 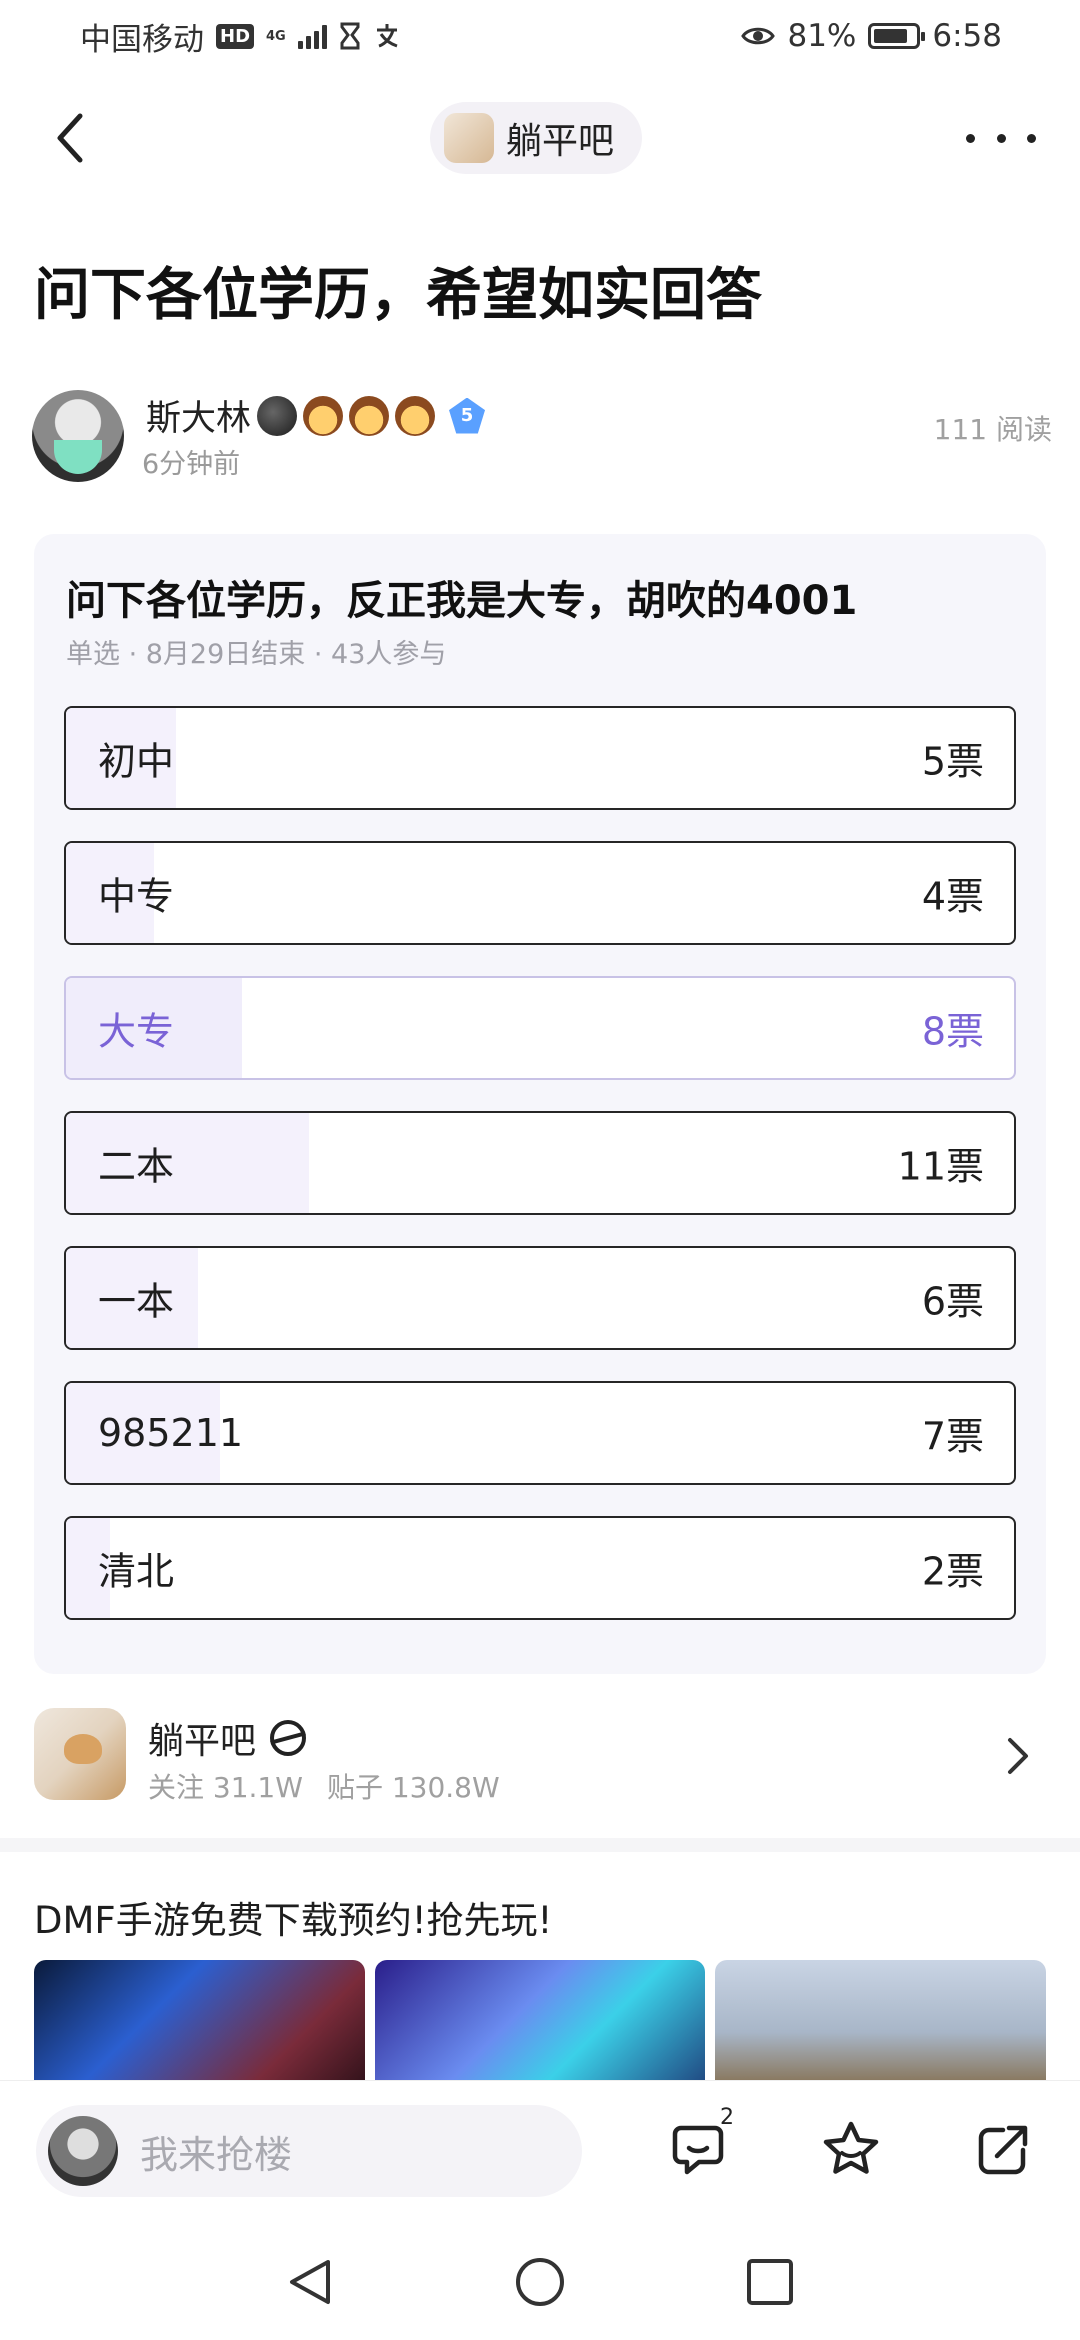 I want to click on ad-title: DMF手游免费下载预约!抢先玩!, so click(x=293, y=1917).